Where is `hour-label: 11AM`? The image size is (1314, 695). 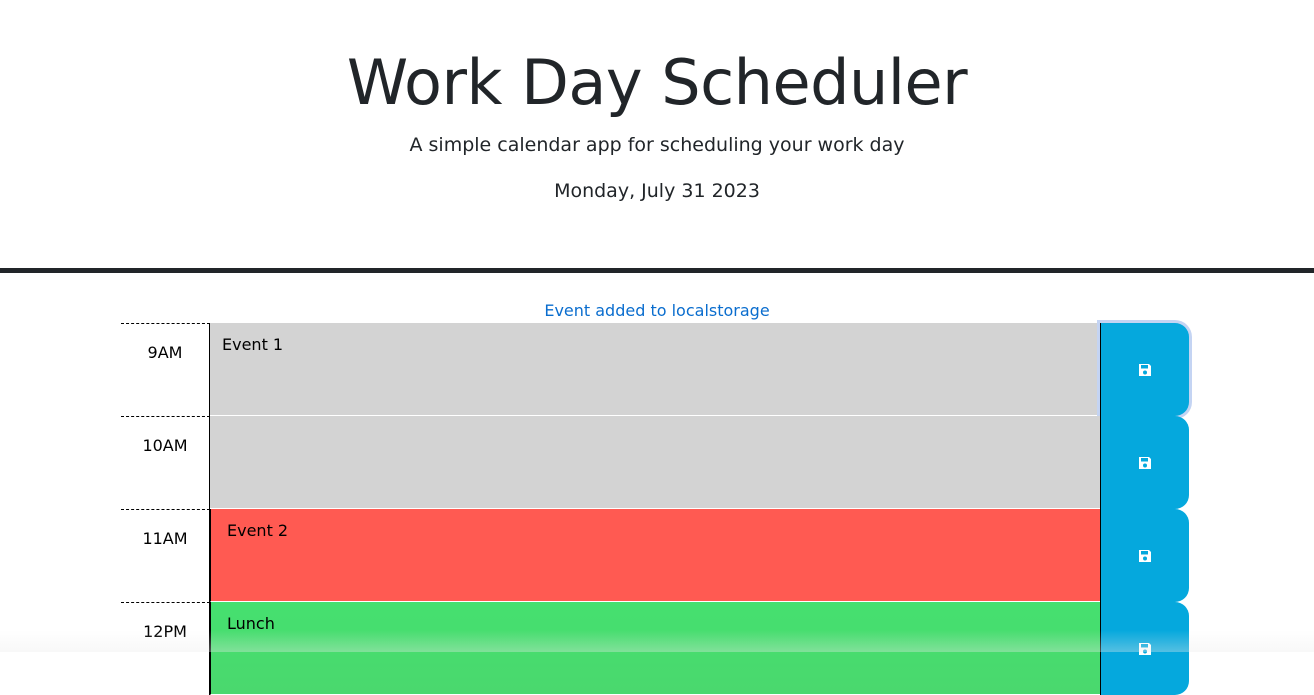 hour-label: 11AM is located at coordinates (165, 555).